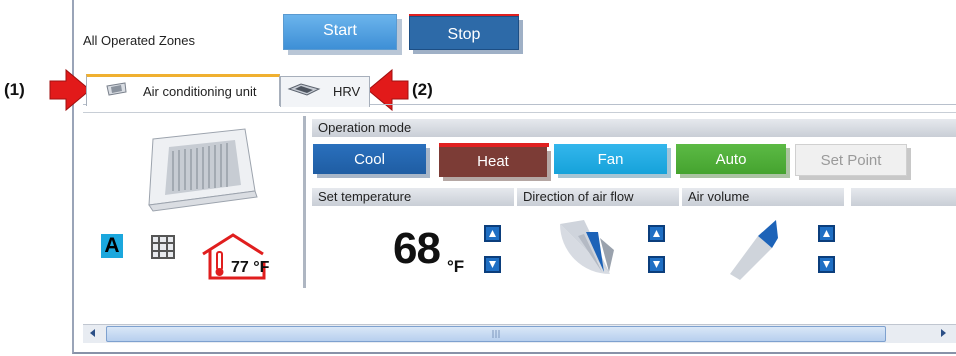 This screenshot has height=356, width=956. Describe the element at coordinates (14, 89) in the screenshot. I see `annotation-1: (1)` at that location.